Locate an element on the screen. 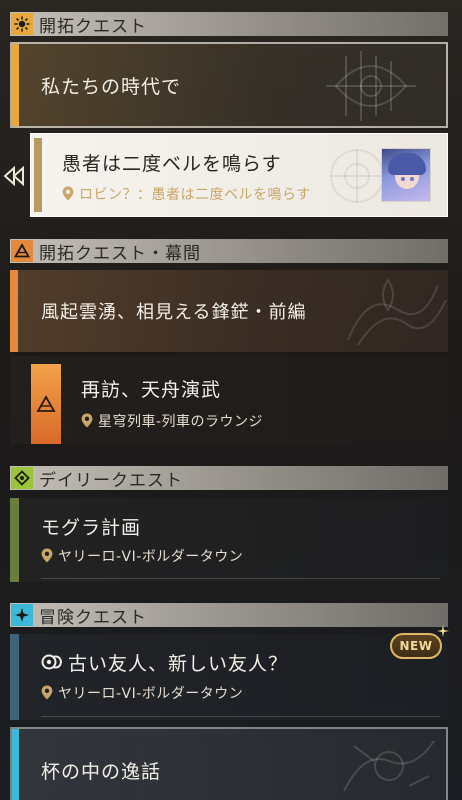  quest-card-q3: 風起雲湧、相見える鋒鋩・前編 is located at coordinates (229, 311).